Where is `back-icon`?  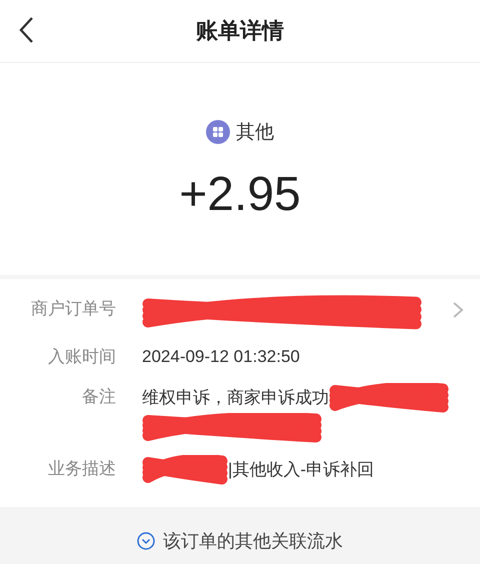 back-icon is located at coordinates (26, 30).